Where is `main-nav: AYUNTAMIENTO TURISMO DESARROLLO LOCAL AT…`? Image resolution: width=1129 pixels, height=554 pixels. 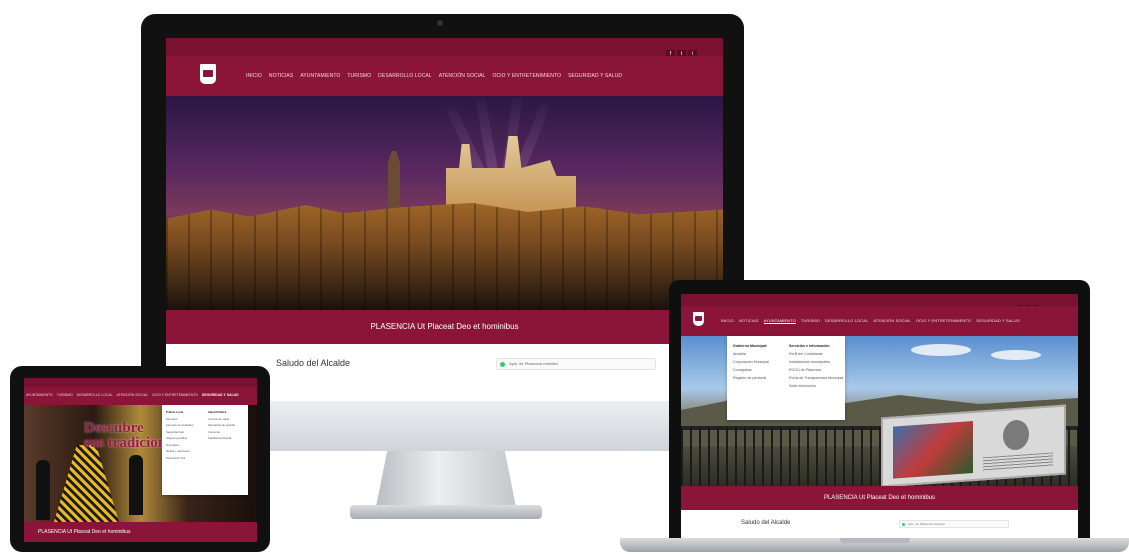 main-nav: AYUNTAMIENTO TURISMO DESARROLLO LOCAL AT… is located at coordinates (132, 395).